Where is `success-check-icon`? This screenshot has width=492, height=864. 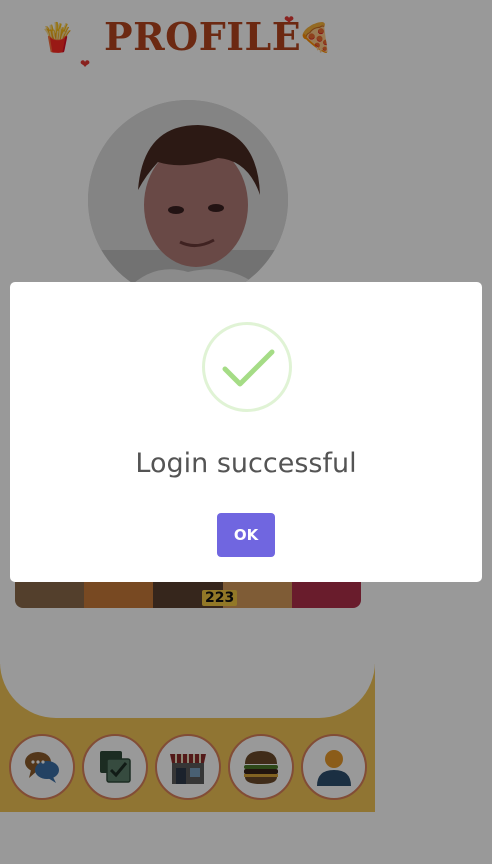 success-check-icon is located at coordinates (247, 367).